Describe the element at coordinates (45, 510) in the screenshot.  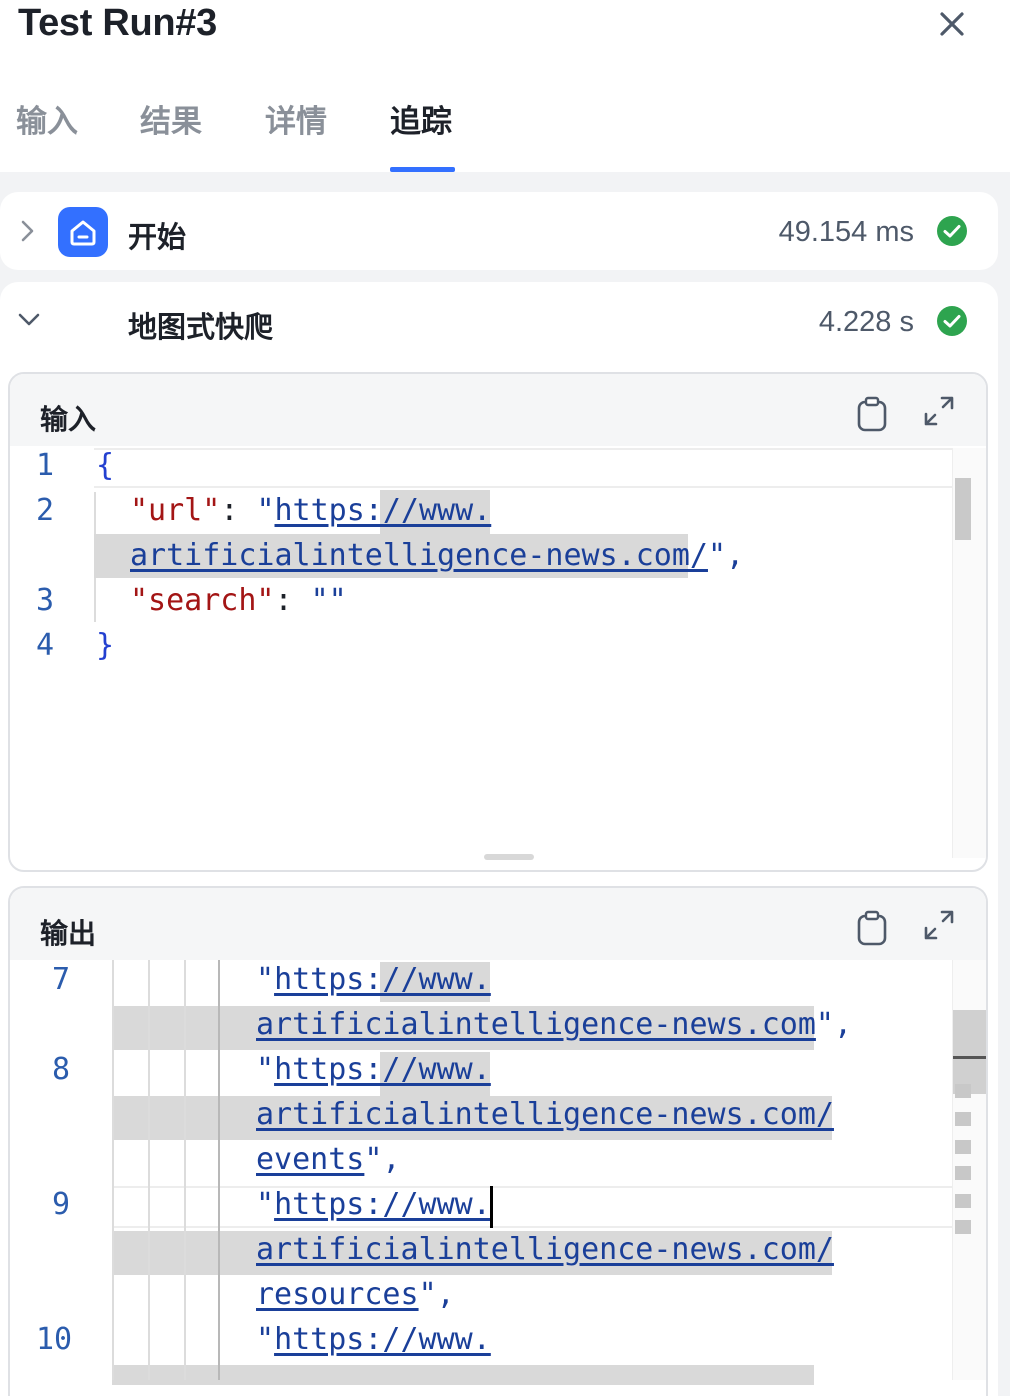
I see `line-number: 2` at that location.